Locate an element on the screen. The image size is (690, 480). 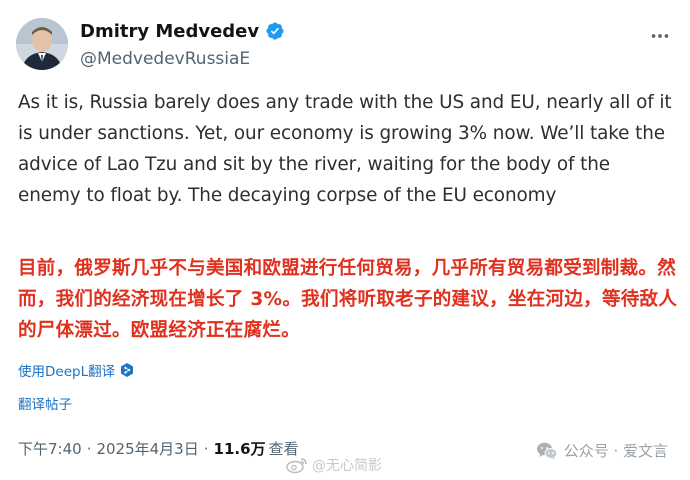
official-account-text: 公众号 · 爱文言 is located at coordinates (615, 451).